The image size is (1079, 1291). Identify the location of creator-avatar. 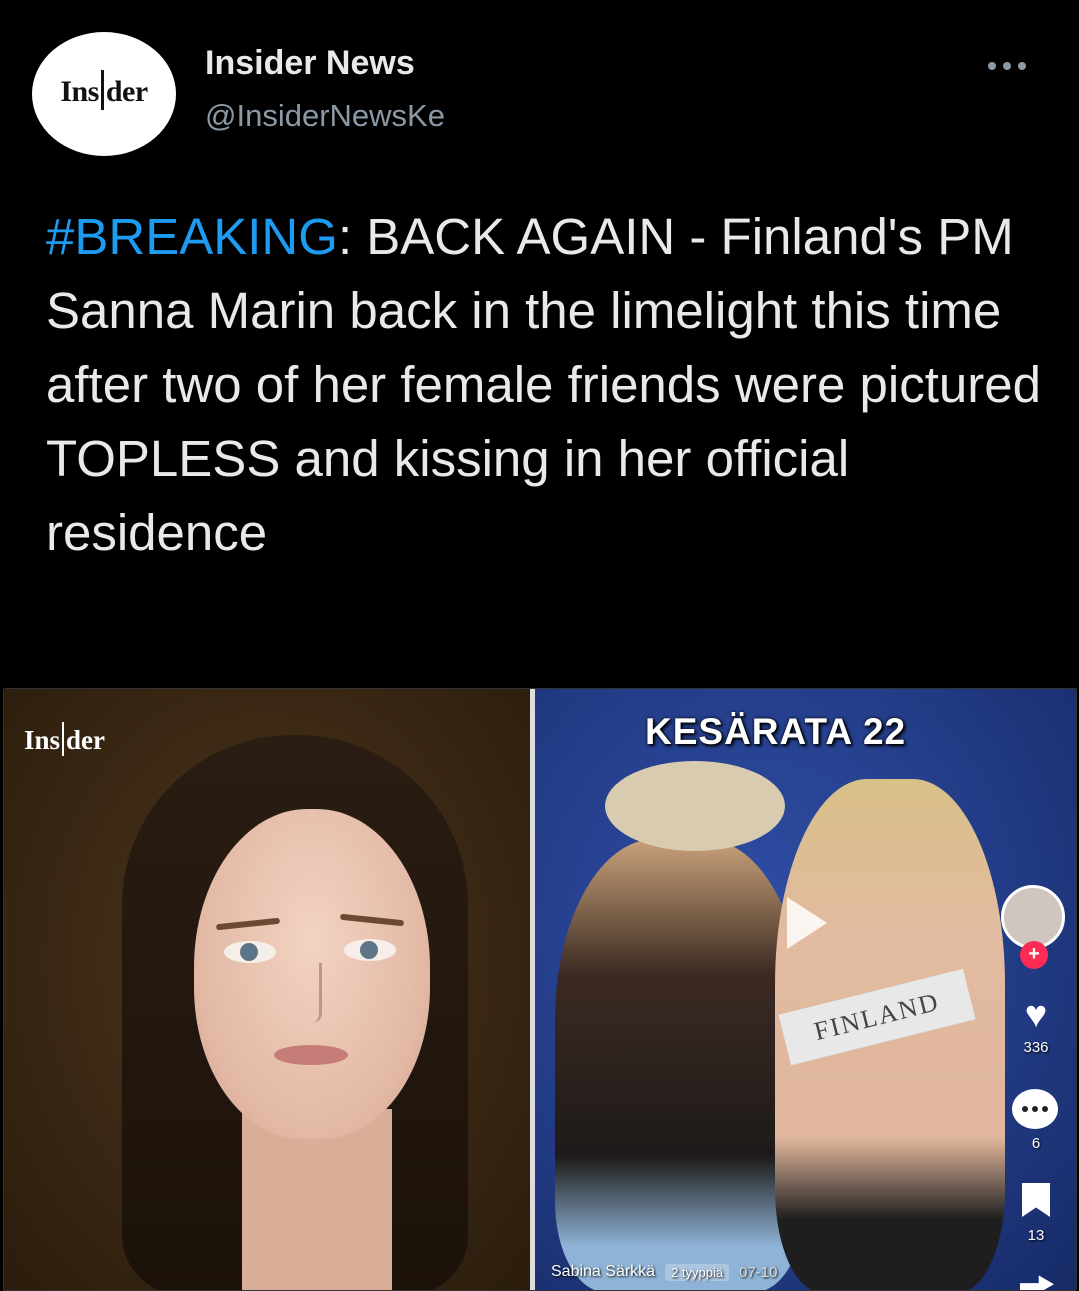
(1033, 917).